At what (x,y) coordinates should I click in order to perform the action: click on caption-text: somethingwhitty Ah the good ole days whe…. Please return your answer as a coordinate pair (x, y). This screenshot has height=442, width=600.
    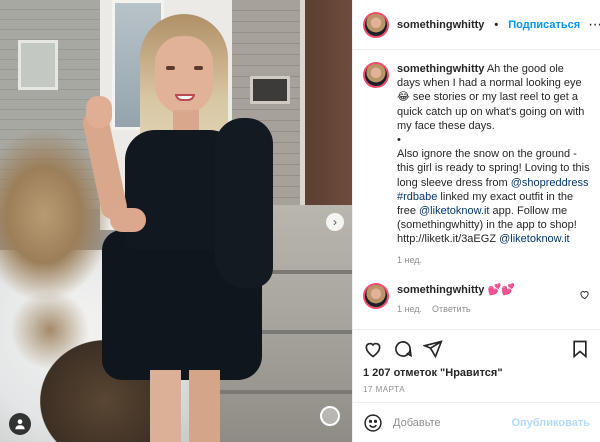
    Looking at the image, I should click on (493, 154).